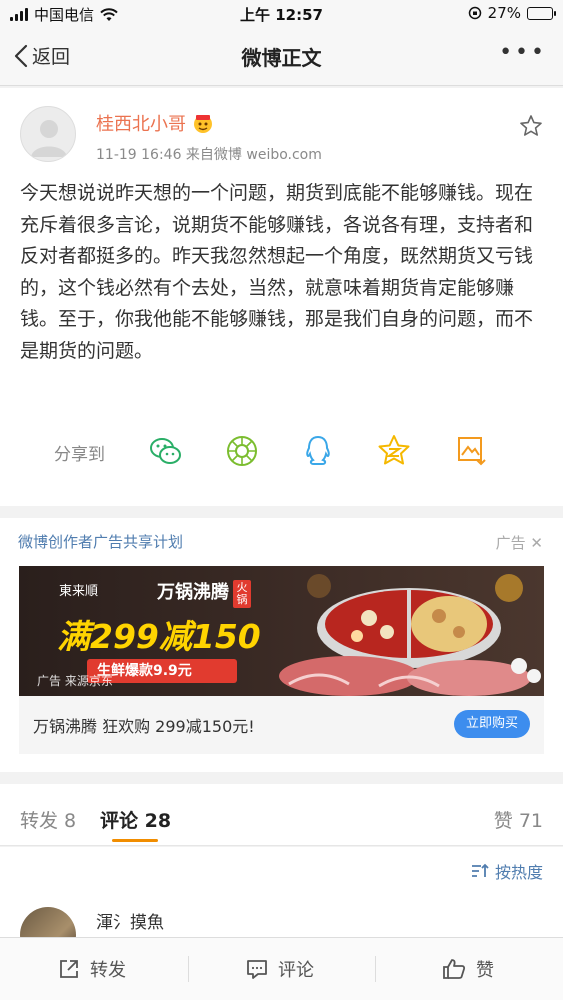  Describe the element at coordinates (281, 725) in the screenshot. I see `ad-footer: 万锅沸腾 狂欢购 299减150元! 立即购买` at that location.